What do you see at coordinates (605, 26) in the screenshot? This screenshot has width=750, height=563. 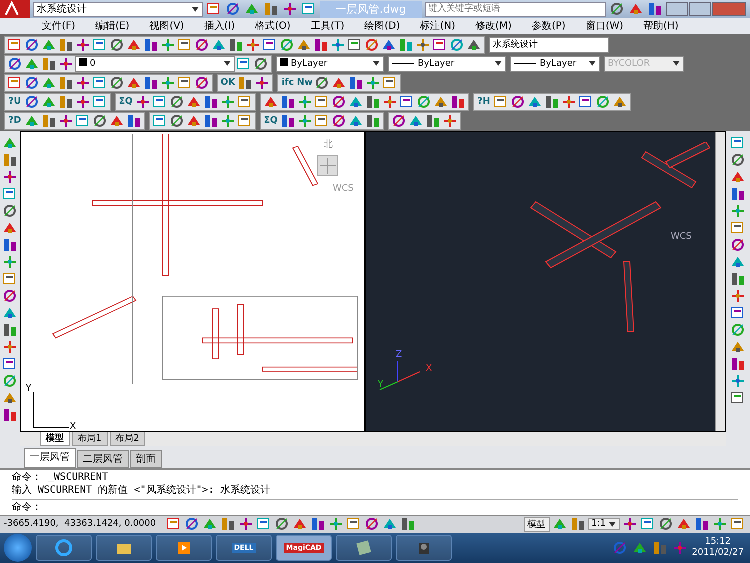 I see `menu-item: 窗口(W)` at bounding box center [605, 26].